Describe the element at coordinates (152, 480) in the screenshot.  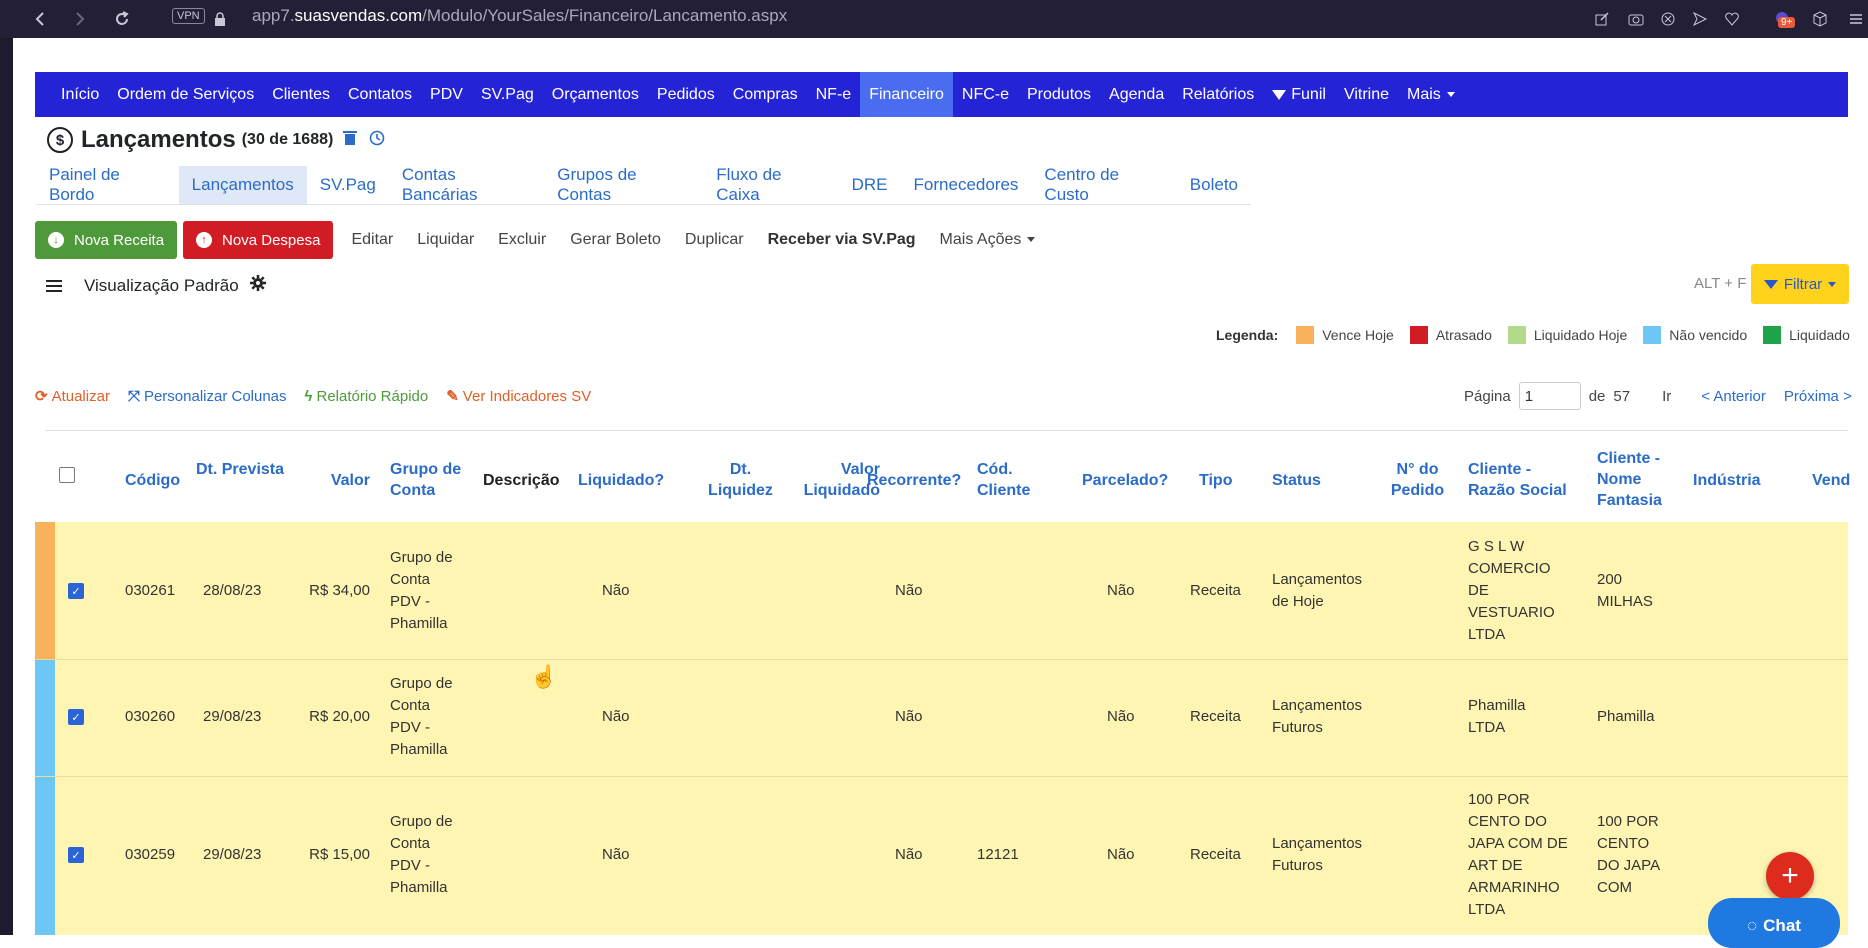
I see `col-codigo: Código` at that location.